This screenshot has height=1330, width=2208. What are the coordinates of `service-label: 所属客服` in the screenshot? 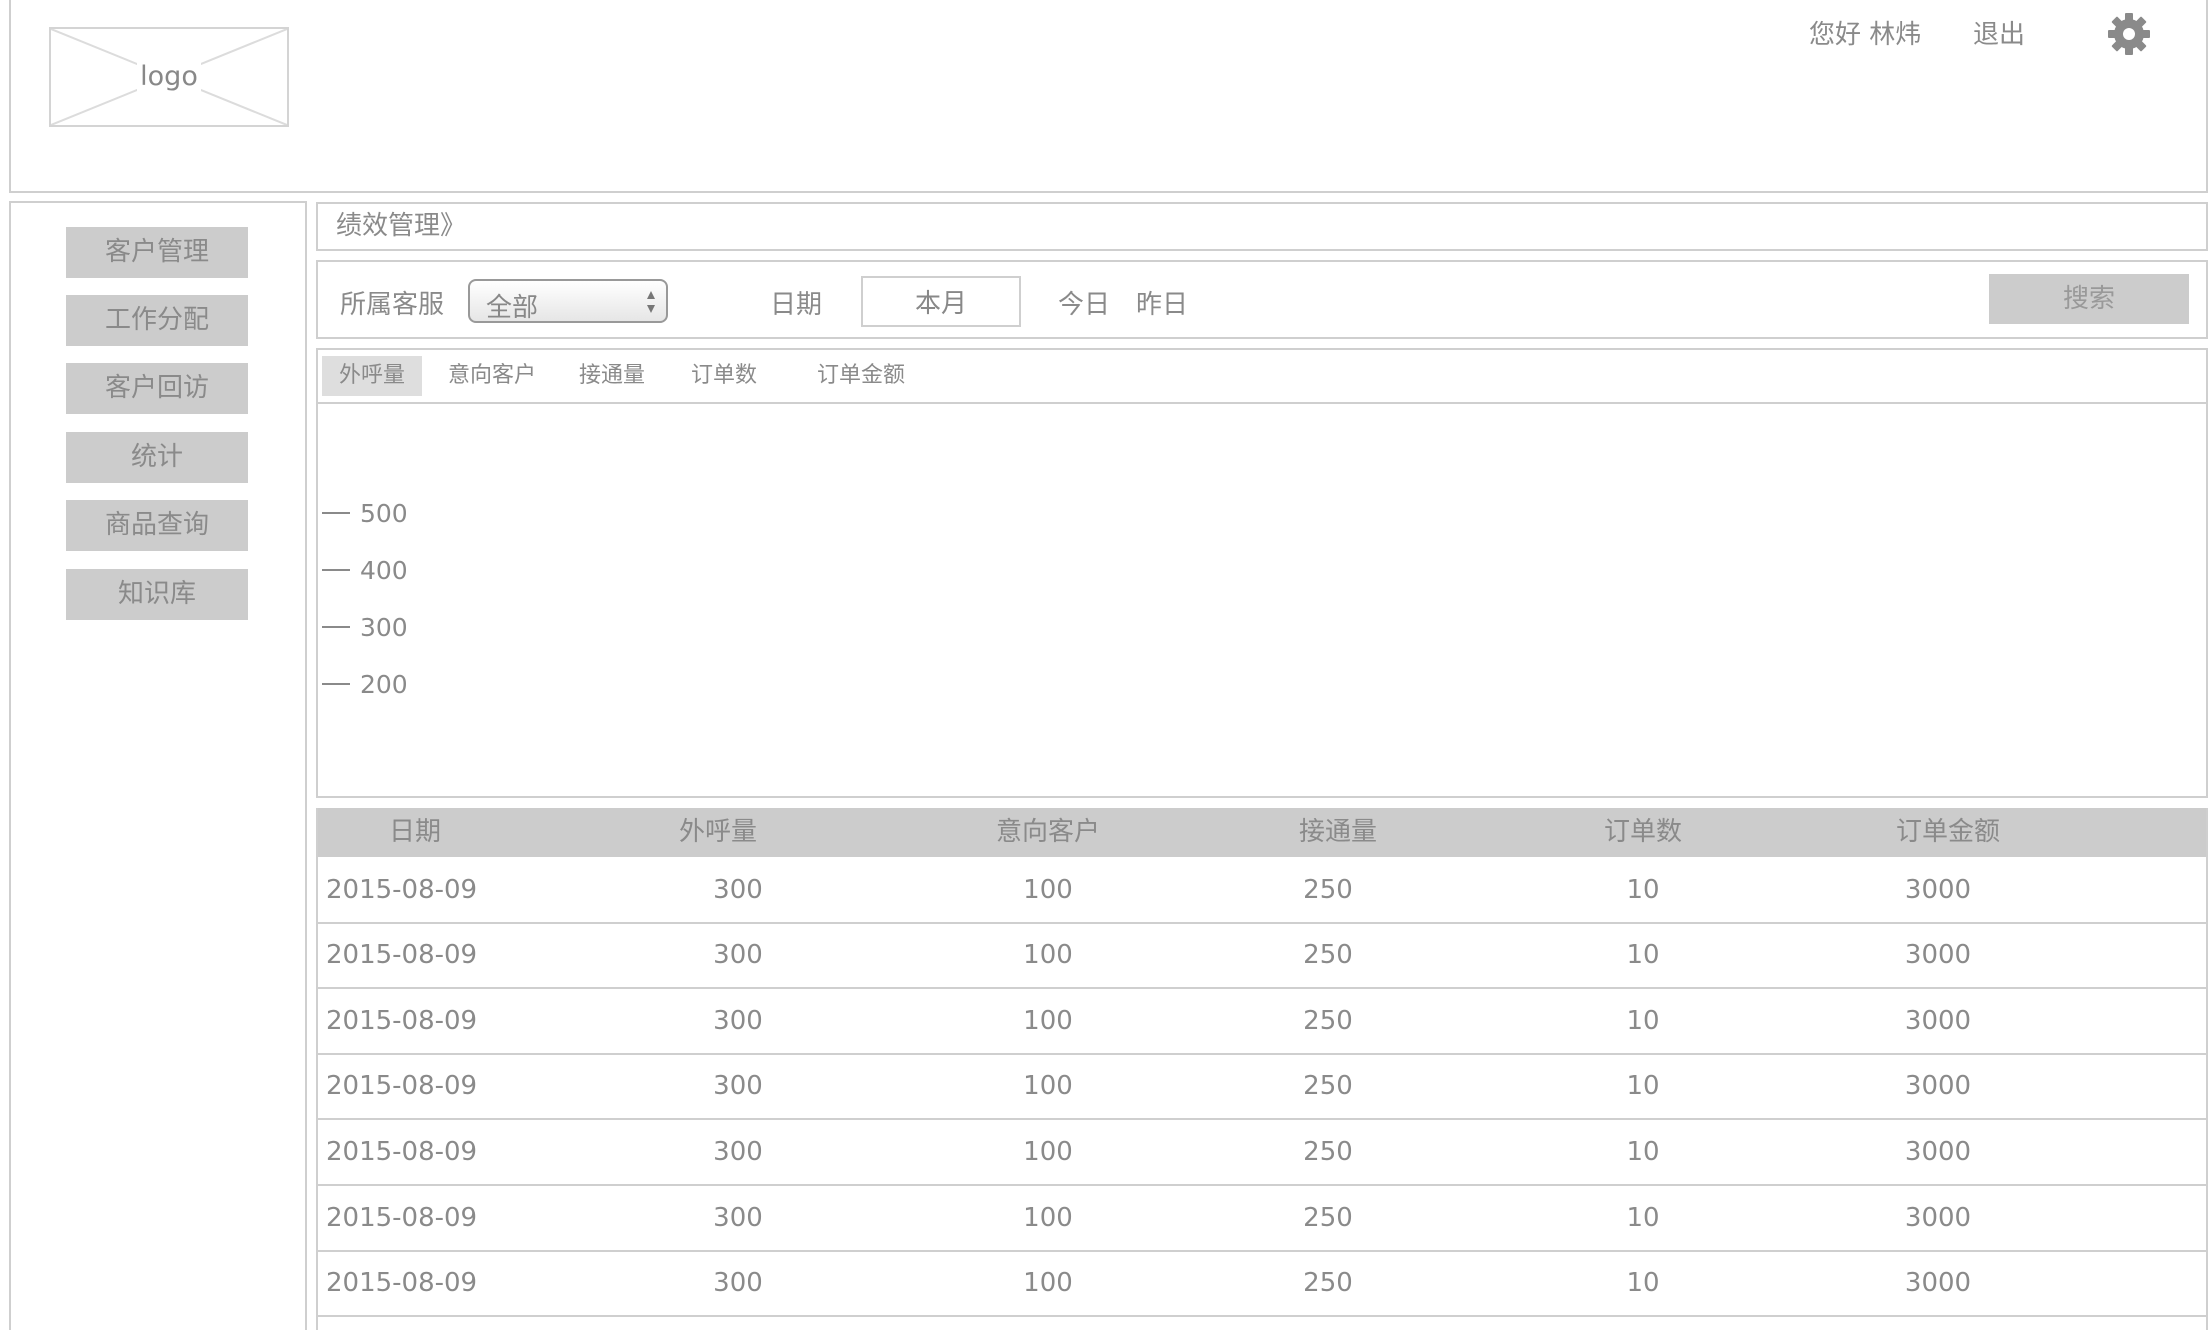 It's located at (392, 305).